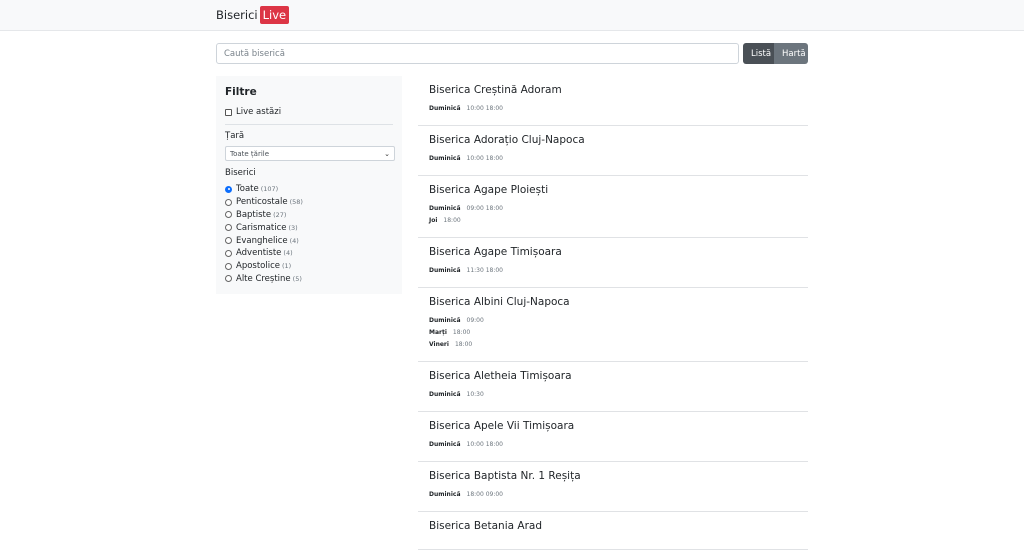  Describe the element at coordinates (613, 387) in the screenshot. I see `church-list-item: Biserica Aletheia Timișoara Duminică 10:30` at that location.